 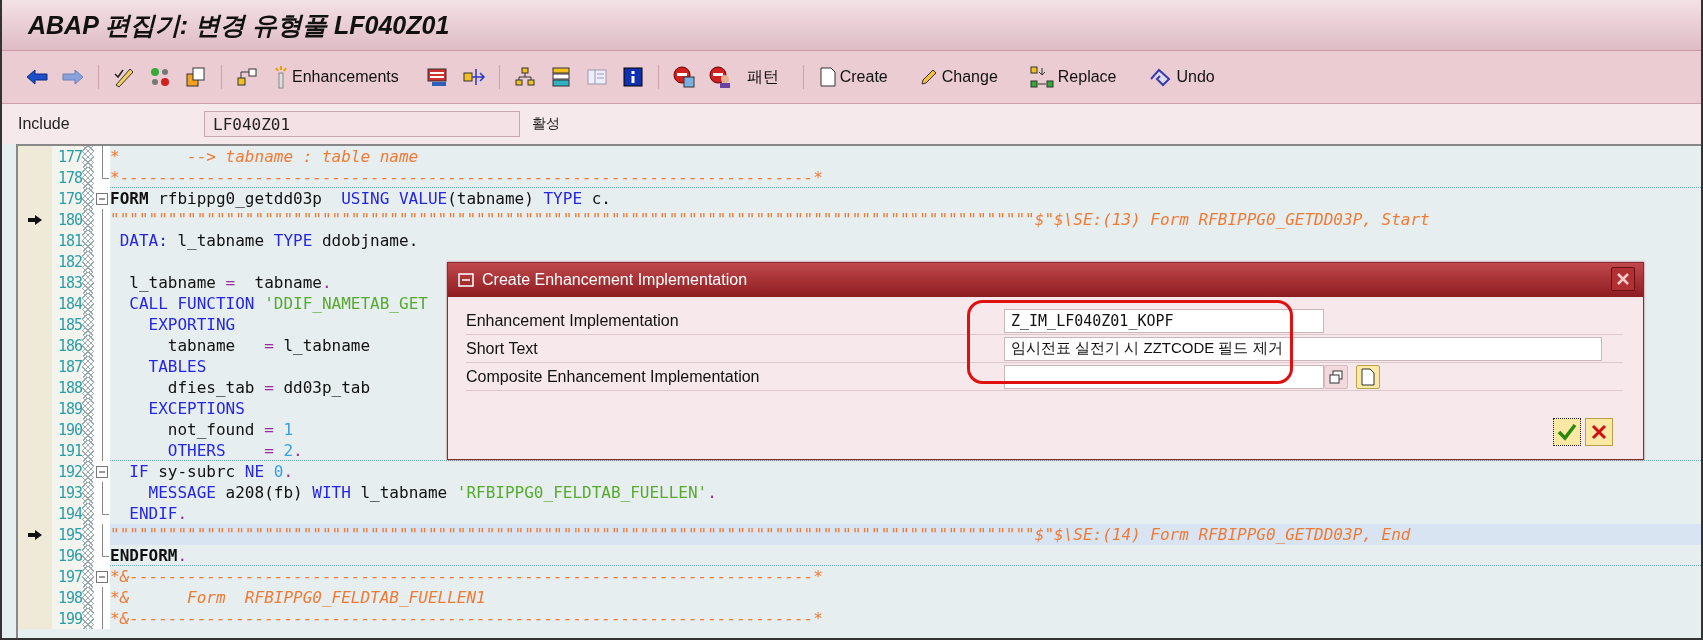 What do you see at coordinates (268, 387) in the screenshot?
I see `code-line: dfies_tab = dd03p_tab` at bounding box center [268, 387].